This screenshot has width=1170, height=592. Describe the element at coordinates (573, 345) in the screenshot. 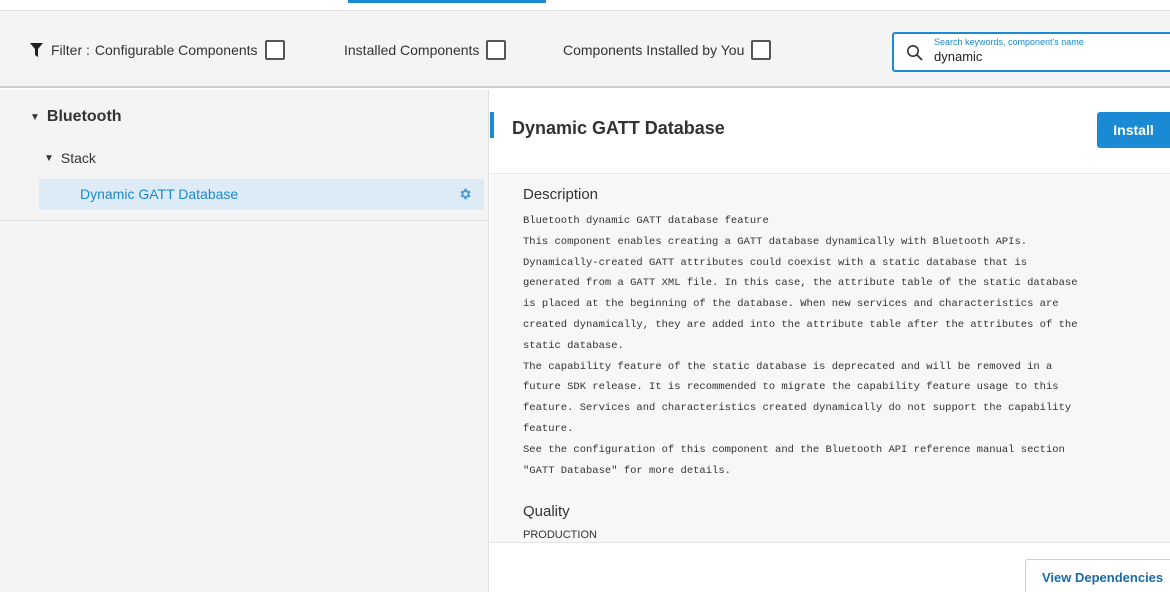

I see `description-line: static database.` at that location.